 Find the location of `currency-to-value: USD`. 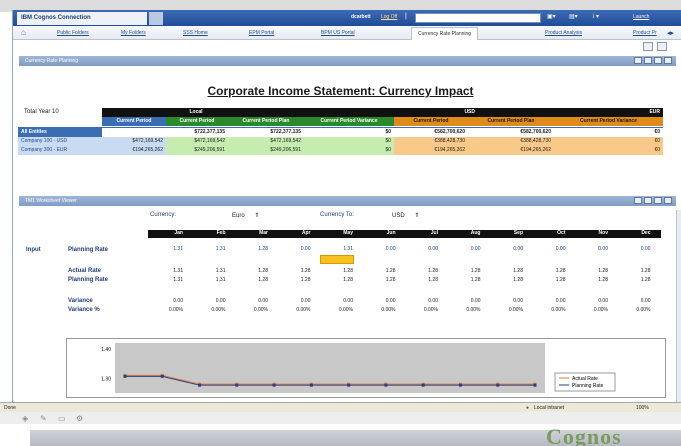

currency-to-value: USD is located at coordinates (398, 216).